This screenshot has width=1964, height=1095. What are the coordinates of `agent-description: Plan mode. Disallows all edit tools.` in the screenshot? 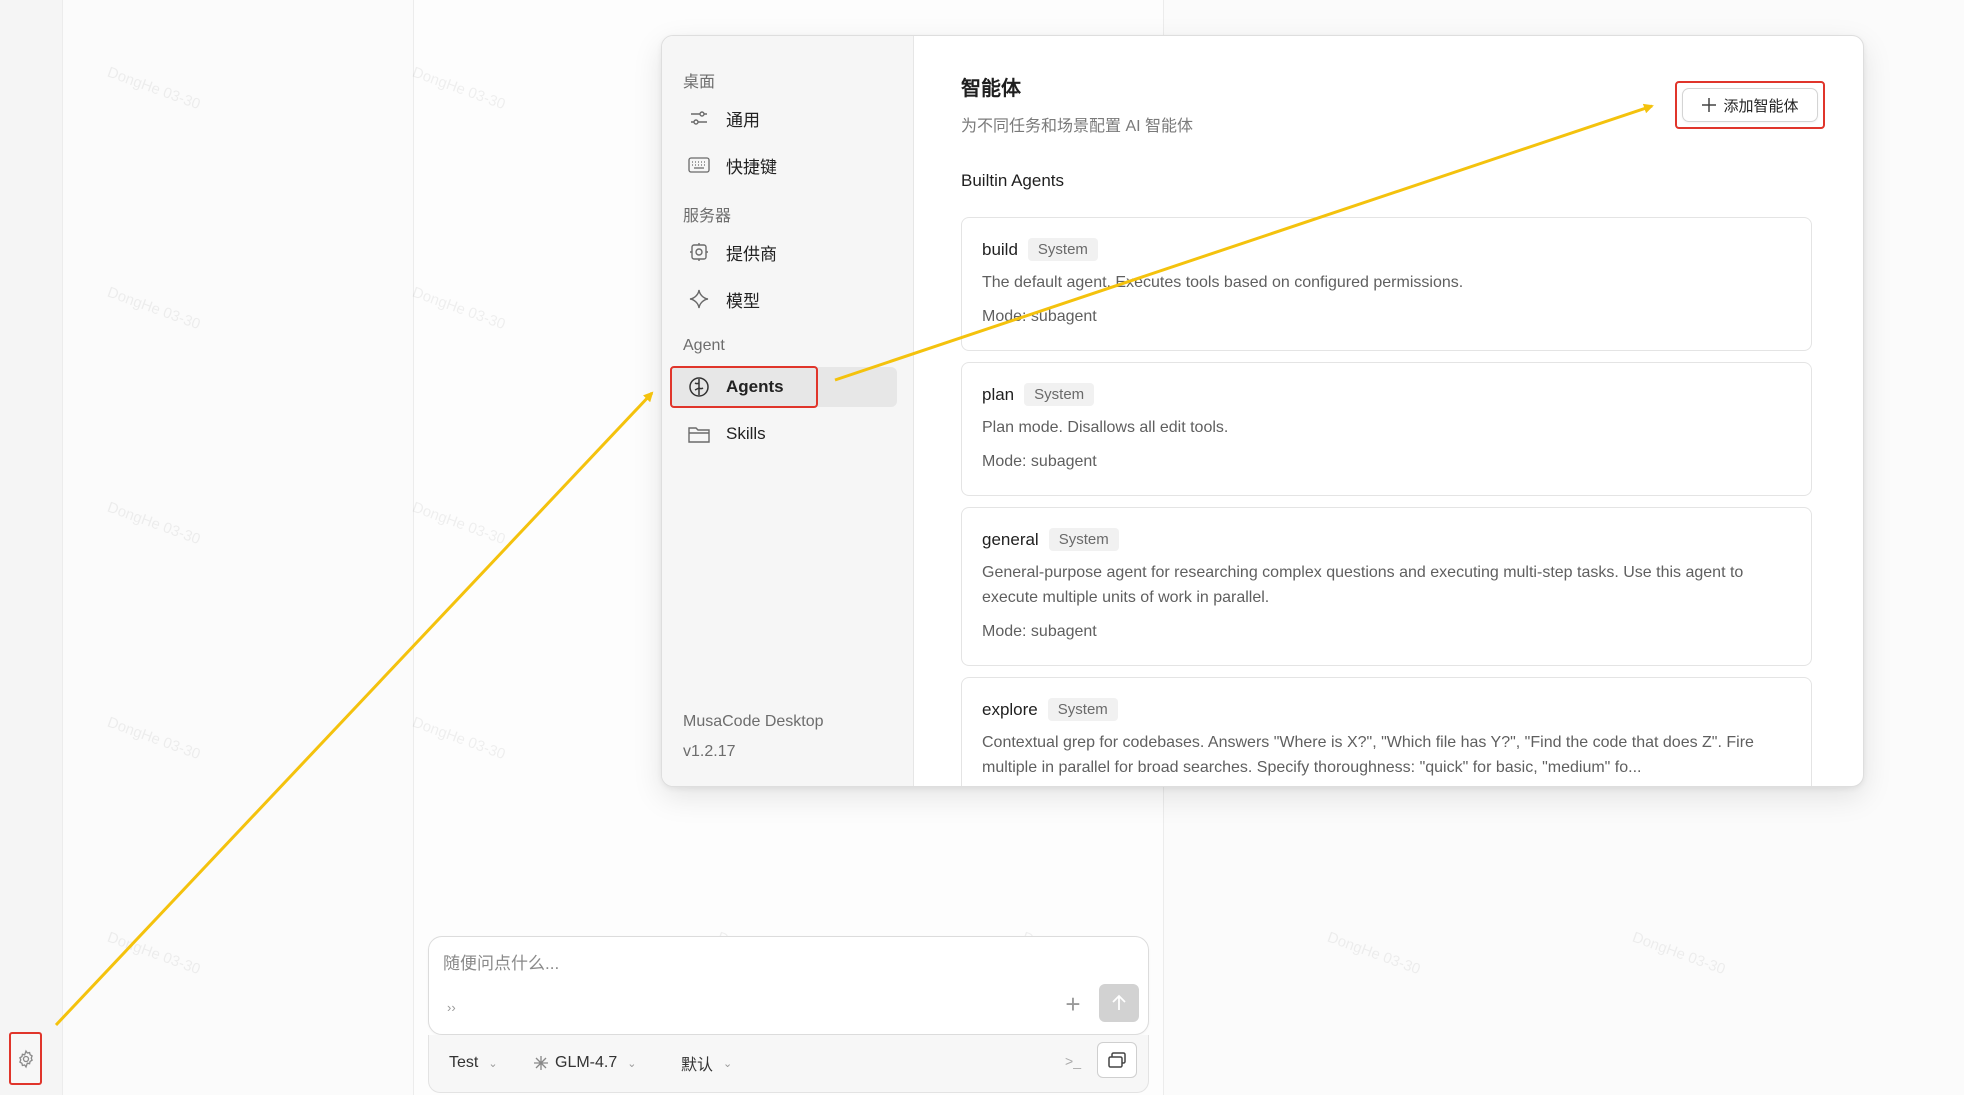 It's located at (1105, 427).